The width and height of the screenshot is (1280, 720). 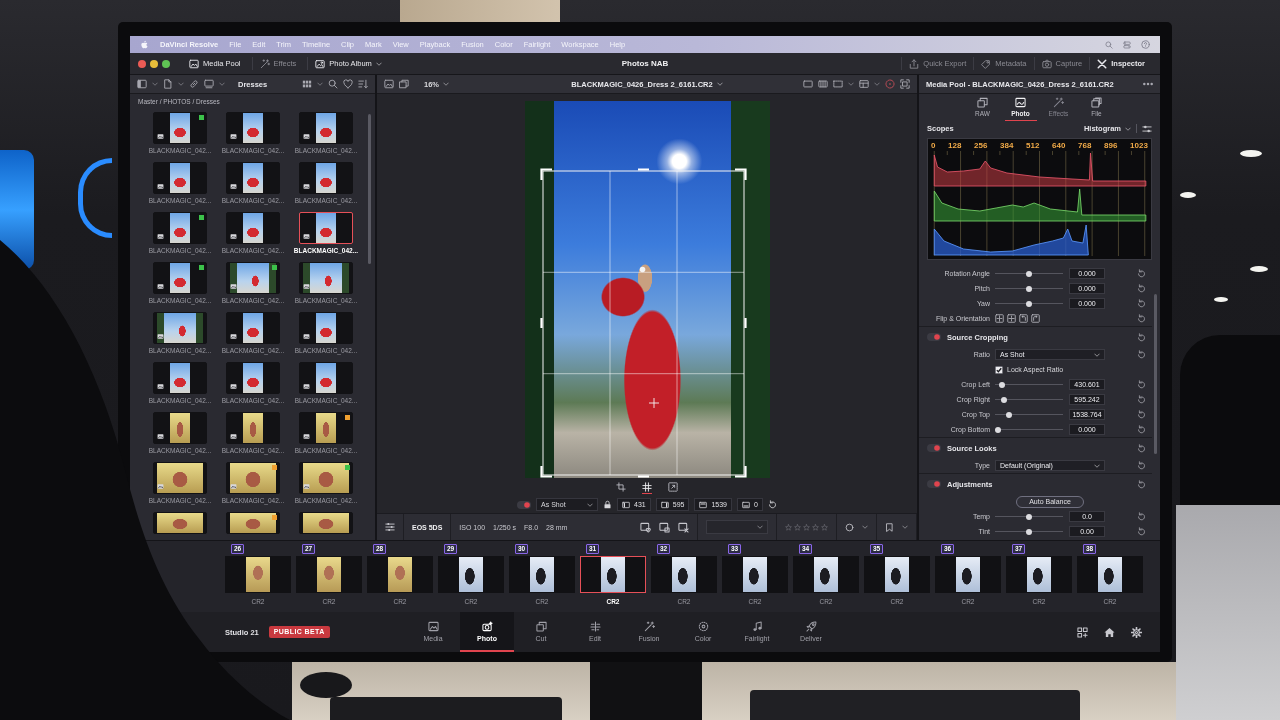 What do you see at coordinates (905, 84) in the screenshot?
I see `fullscreen-icon` at bounding box center [905, 84].